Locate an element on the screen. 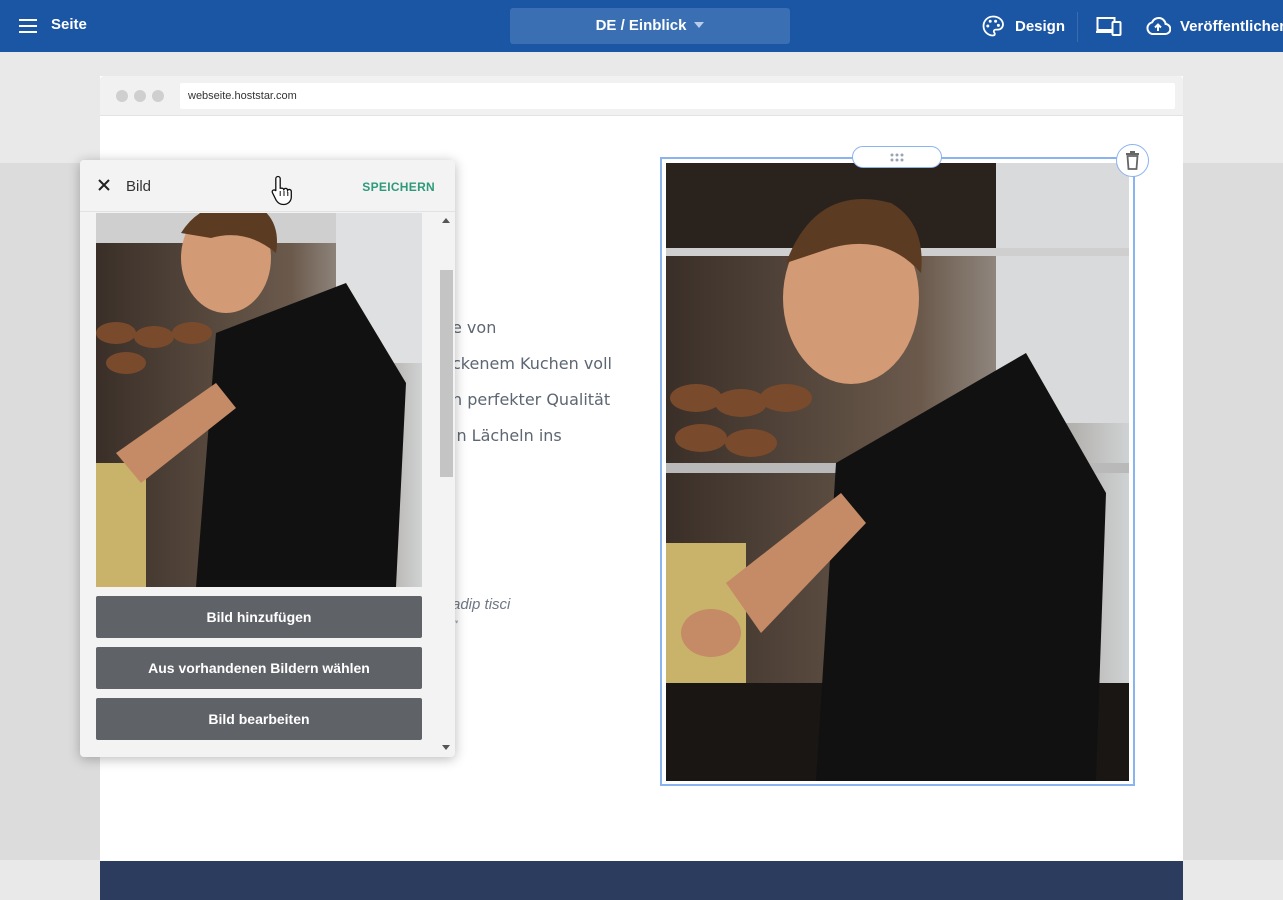 The height and width of the screenshot is (900, 1283). body-text-line: n perfekter Qualität is located at coordinates (531, 399).